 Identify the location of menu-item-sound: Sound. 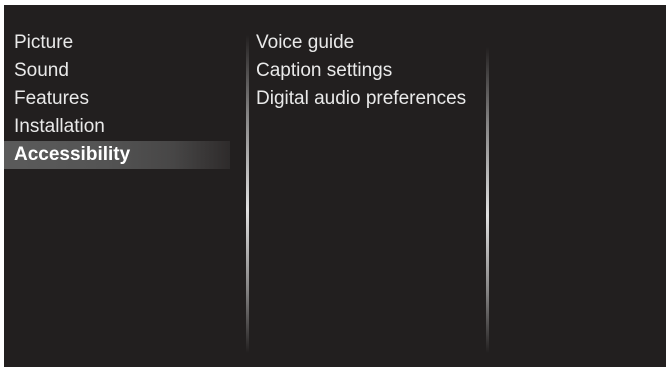
(117, 71).